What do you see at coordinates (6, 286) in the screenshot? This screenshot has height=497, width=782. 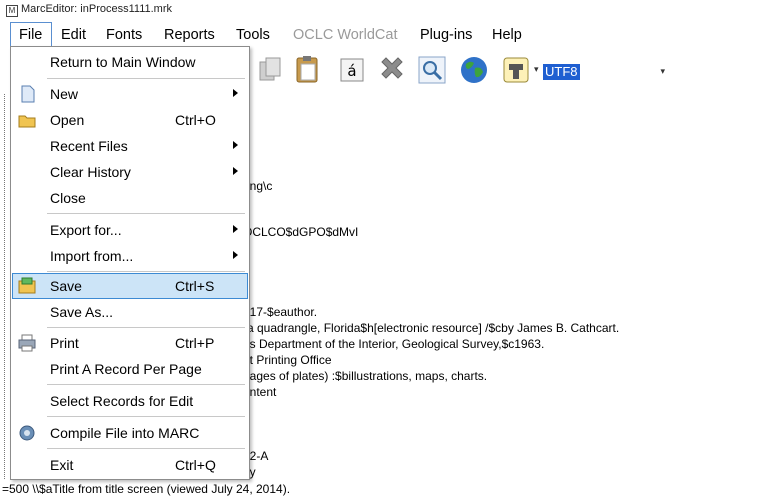 I see `line-gutter` at bounding box center [6, 286].